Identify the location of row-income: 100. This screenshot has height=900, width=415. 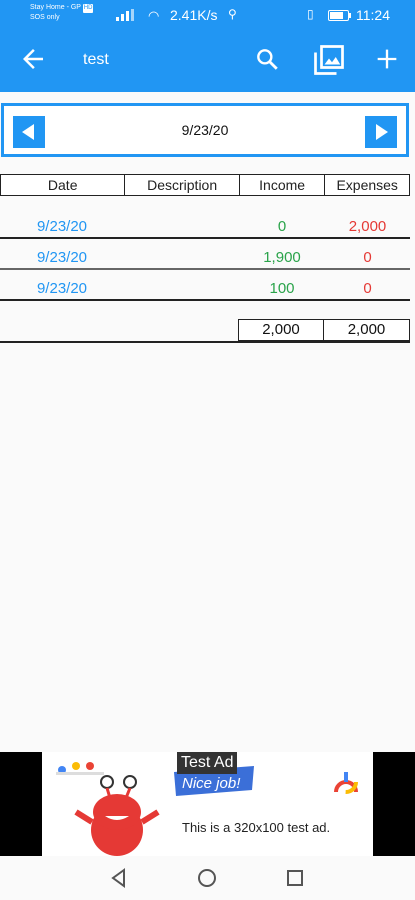
(282, 288).